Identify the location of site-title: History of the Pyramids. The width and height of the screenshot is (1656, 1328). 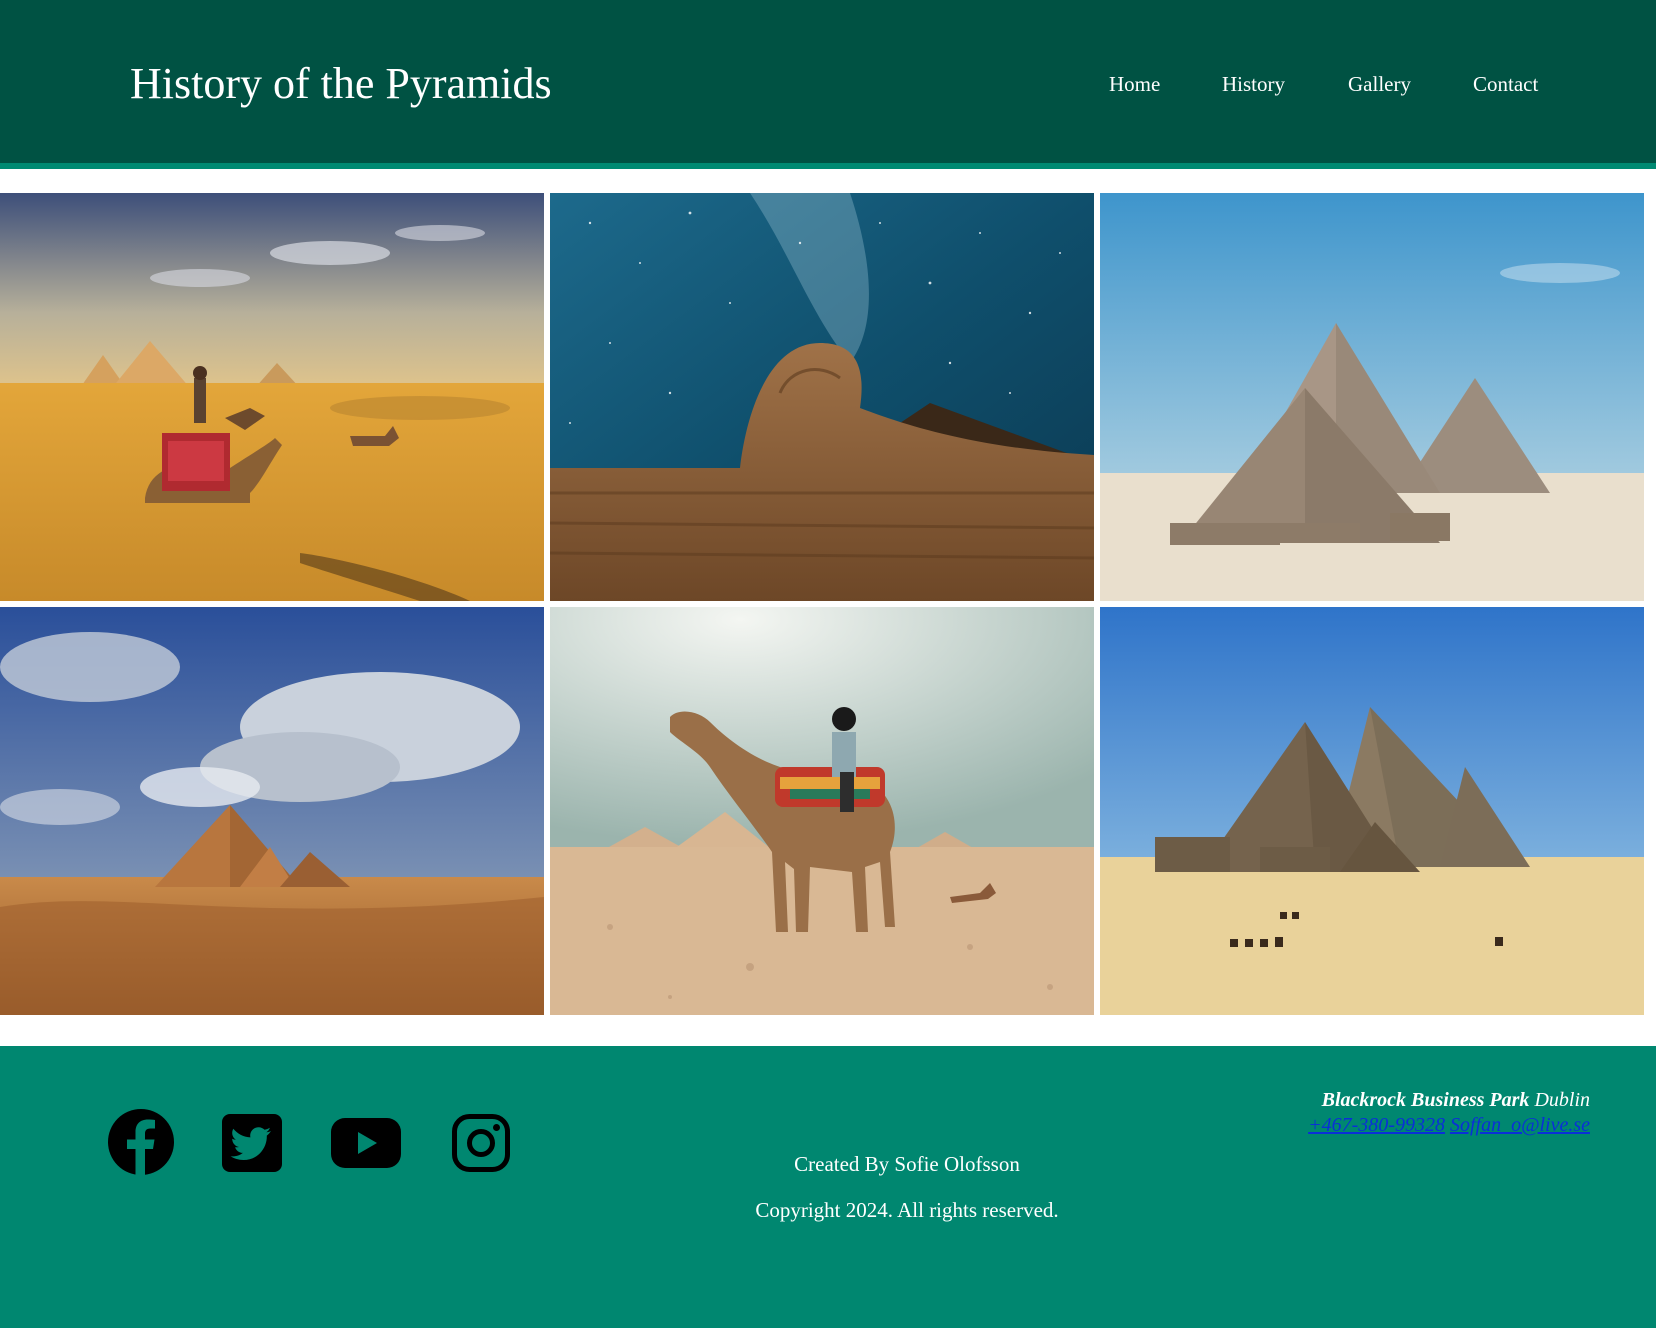
(341, 83).